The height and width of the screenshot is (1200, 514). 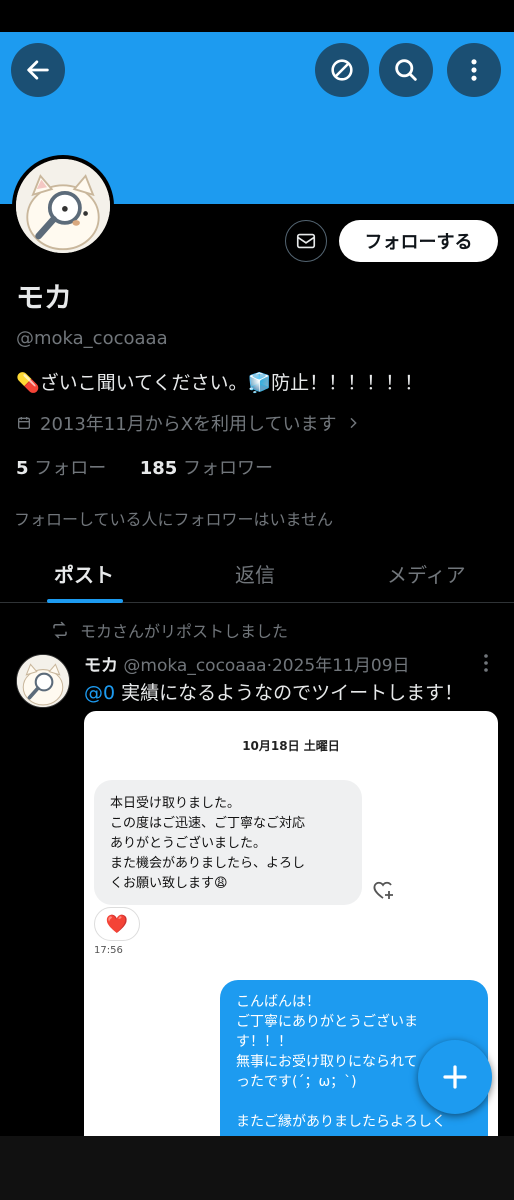 I want to click on joined-date: 2013年11月からXを利用しています, so click(x=188, y=423).